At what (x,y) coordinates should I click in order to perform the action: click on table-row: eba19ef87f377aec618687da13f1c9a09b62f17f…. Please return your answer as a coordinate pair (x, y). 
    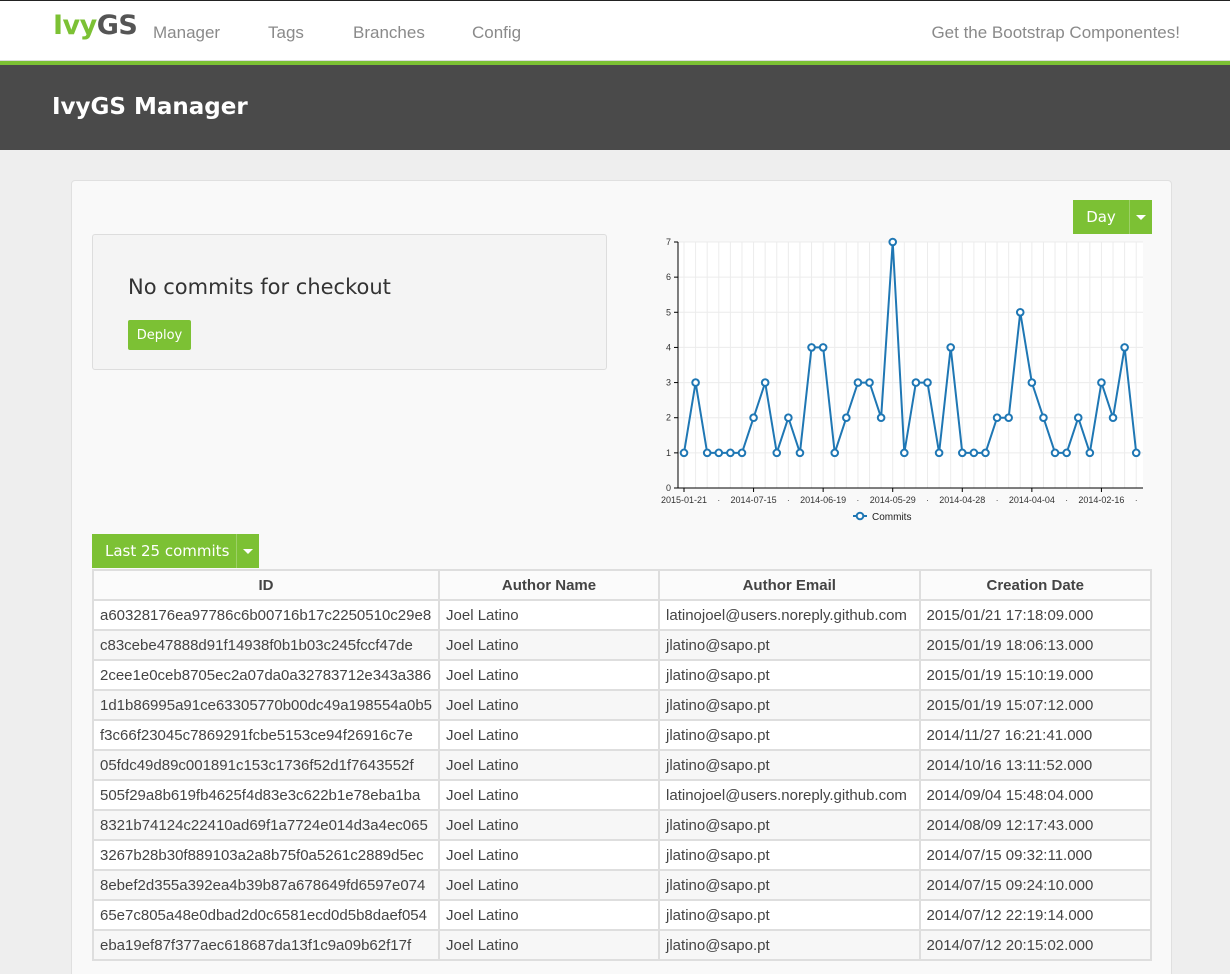
    Looking at the image, I should click on (622, 945).